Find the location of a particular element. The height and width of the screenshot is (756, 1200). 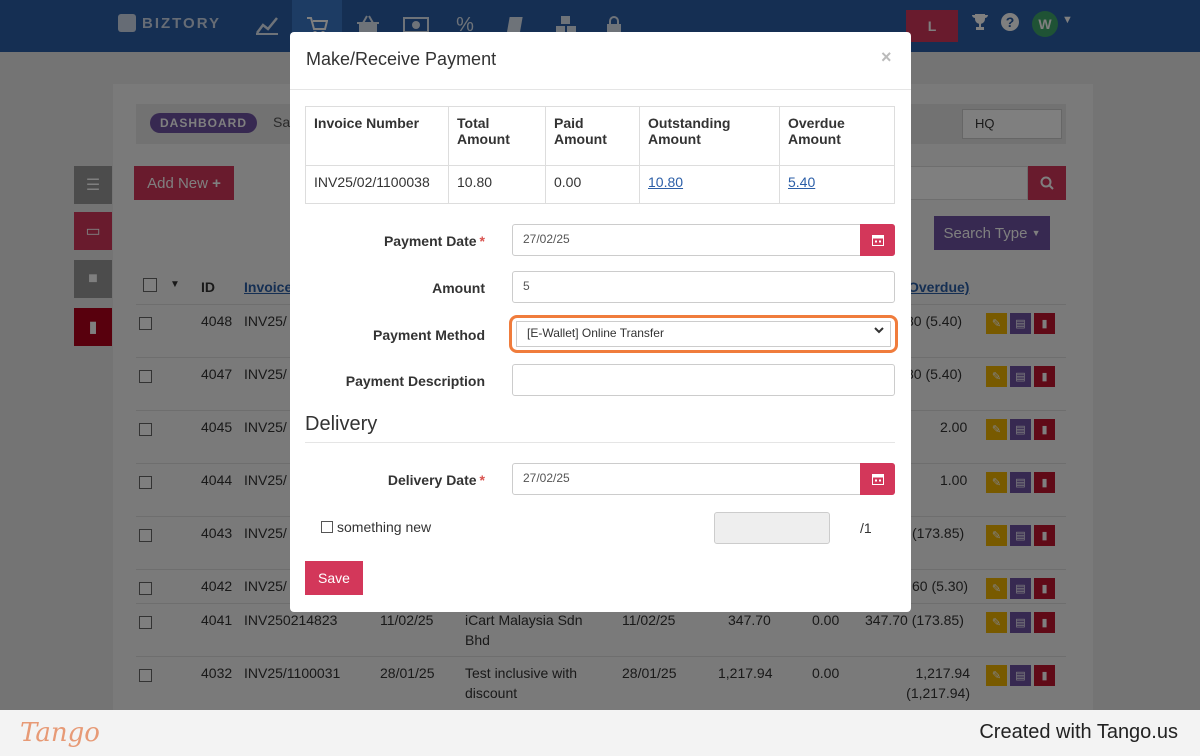

amount-label: Amount is located at coordinates (458, 288).